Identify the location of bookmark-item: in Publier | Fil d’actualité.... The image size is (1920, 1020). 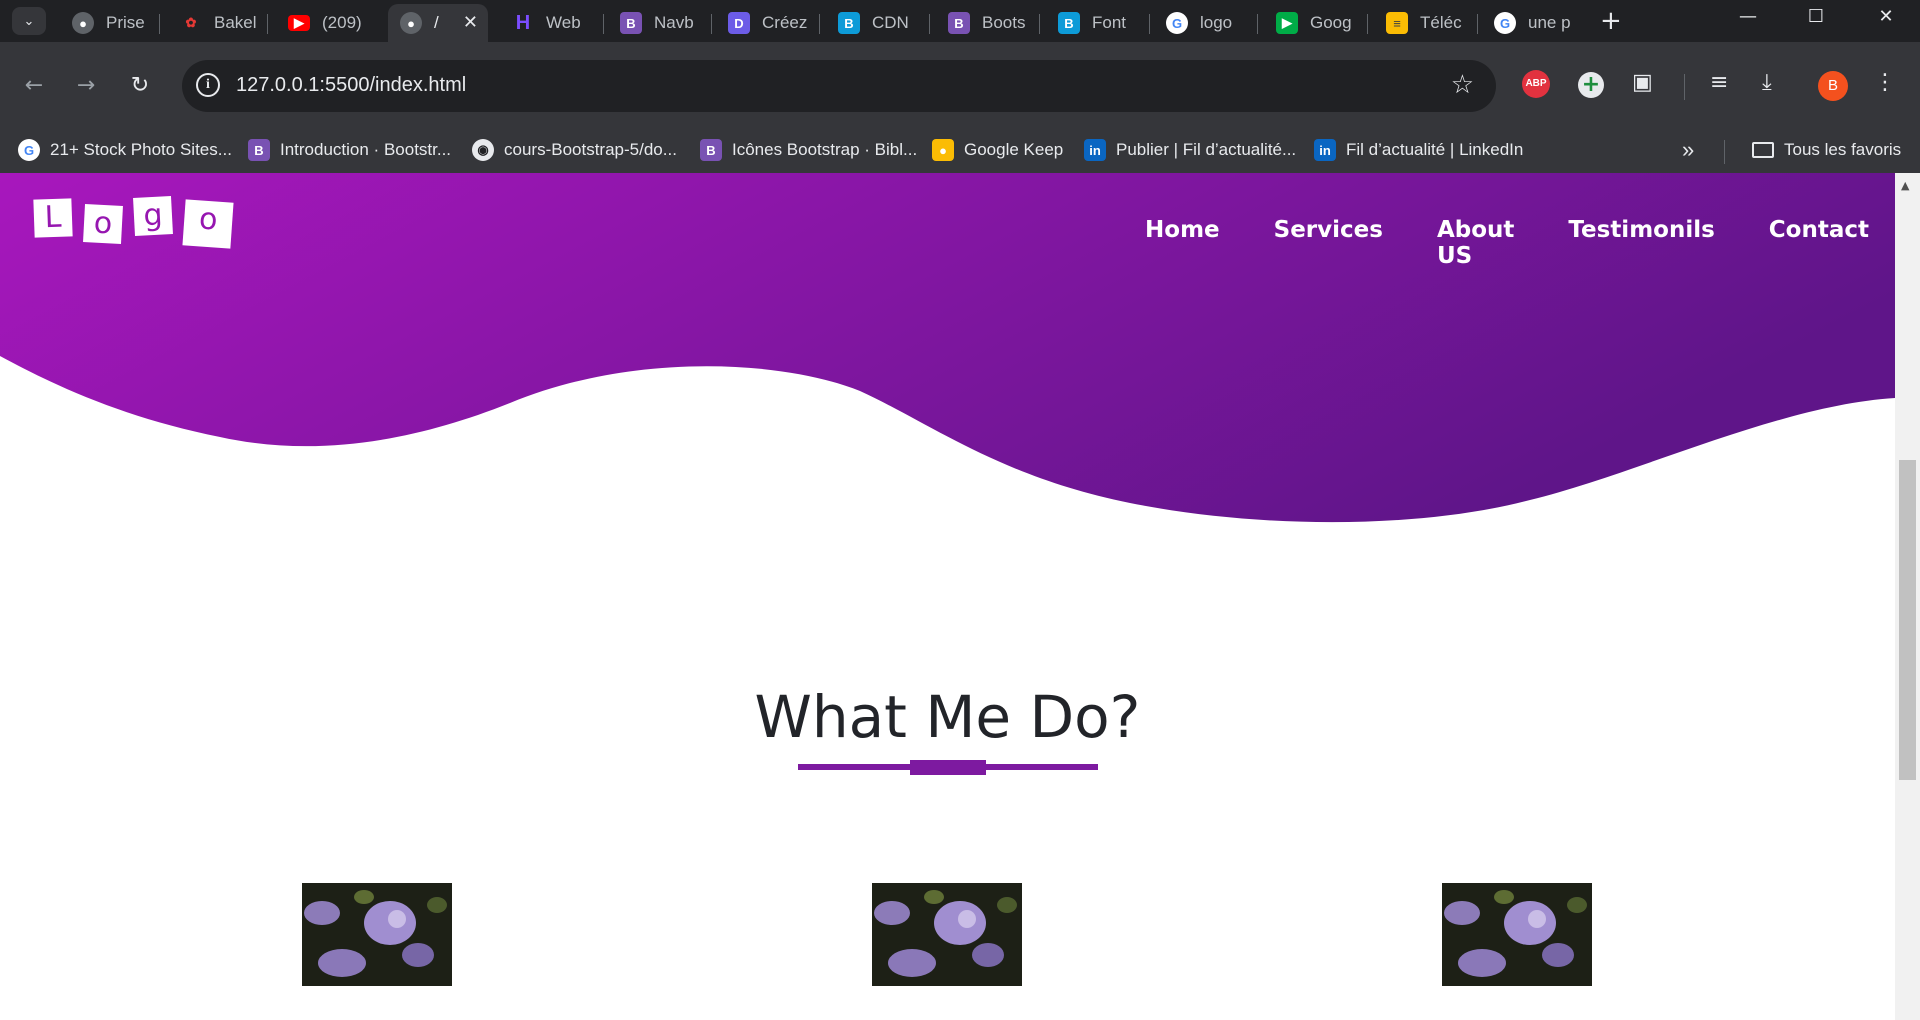
(1190, 150).